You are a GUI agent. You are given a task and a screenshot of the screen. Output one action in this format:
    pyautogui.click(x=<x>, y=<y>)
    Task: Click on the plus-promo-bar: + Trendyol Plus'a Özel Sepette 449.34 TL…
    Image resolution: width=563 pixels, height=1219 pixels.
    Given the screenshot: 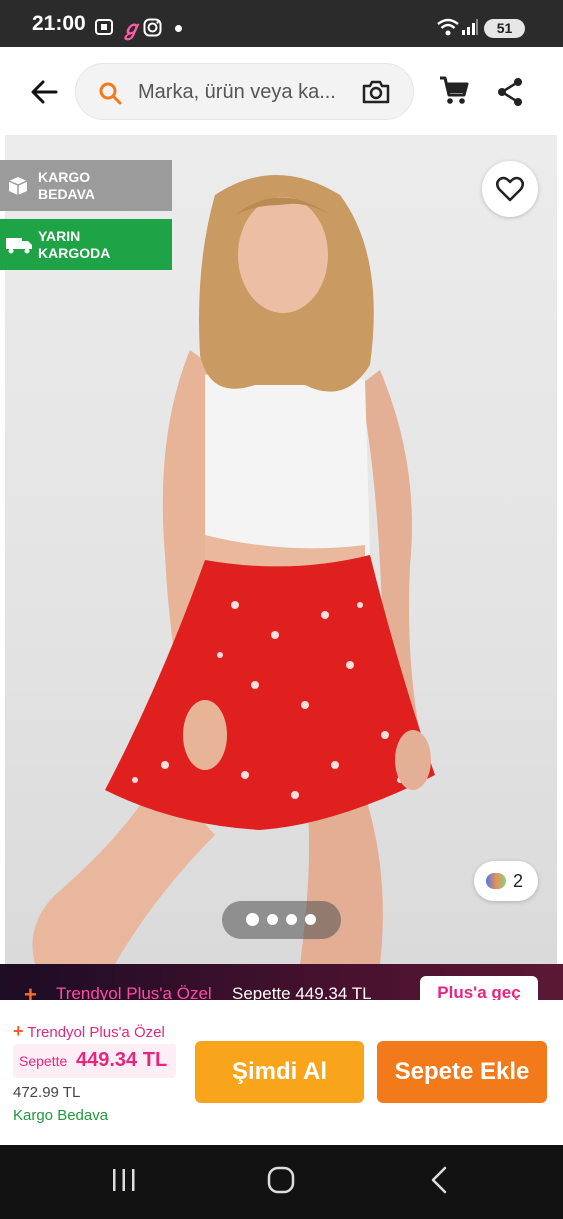 What is the action you would take?
    pyautogui.click(x=281, y=982)
    